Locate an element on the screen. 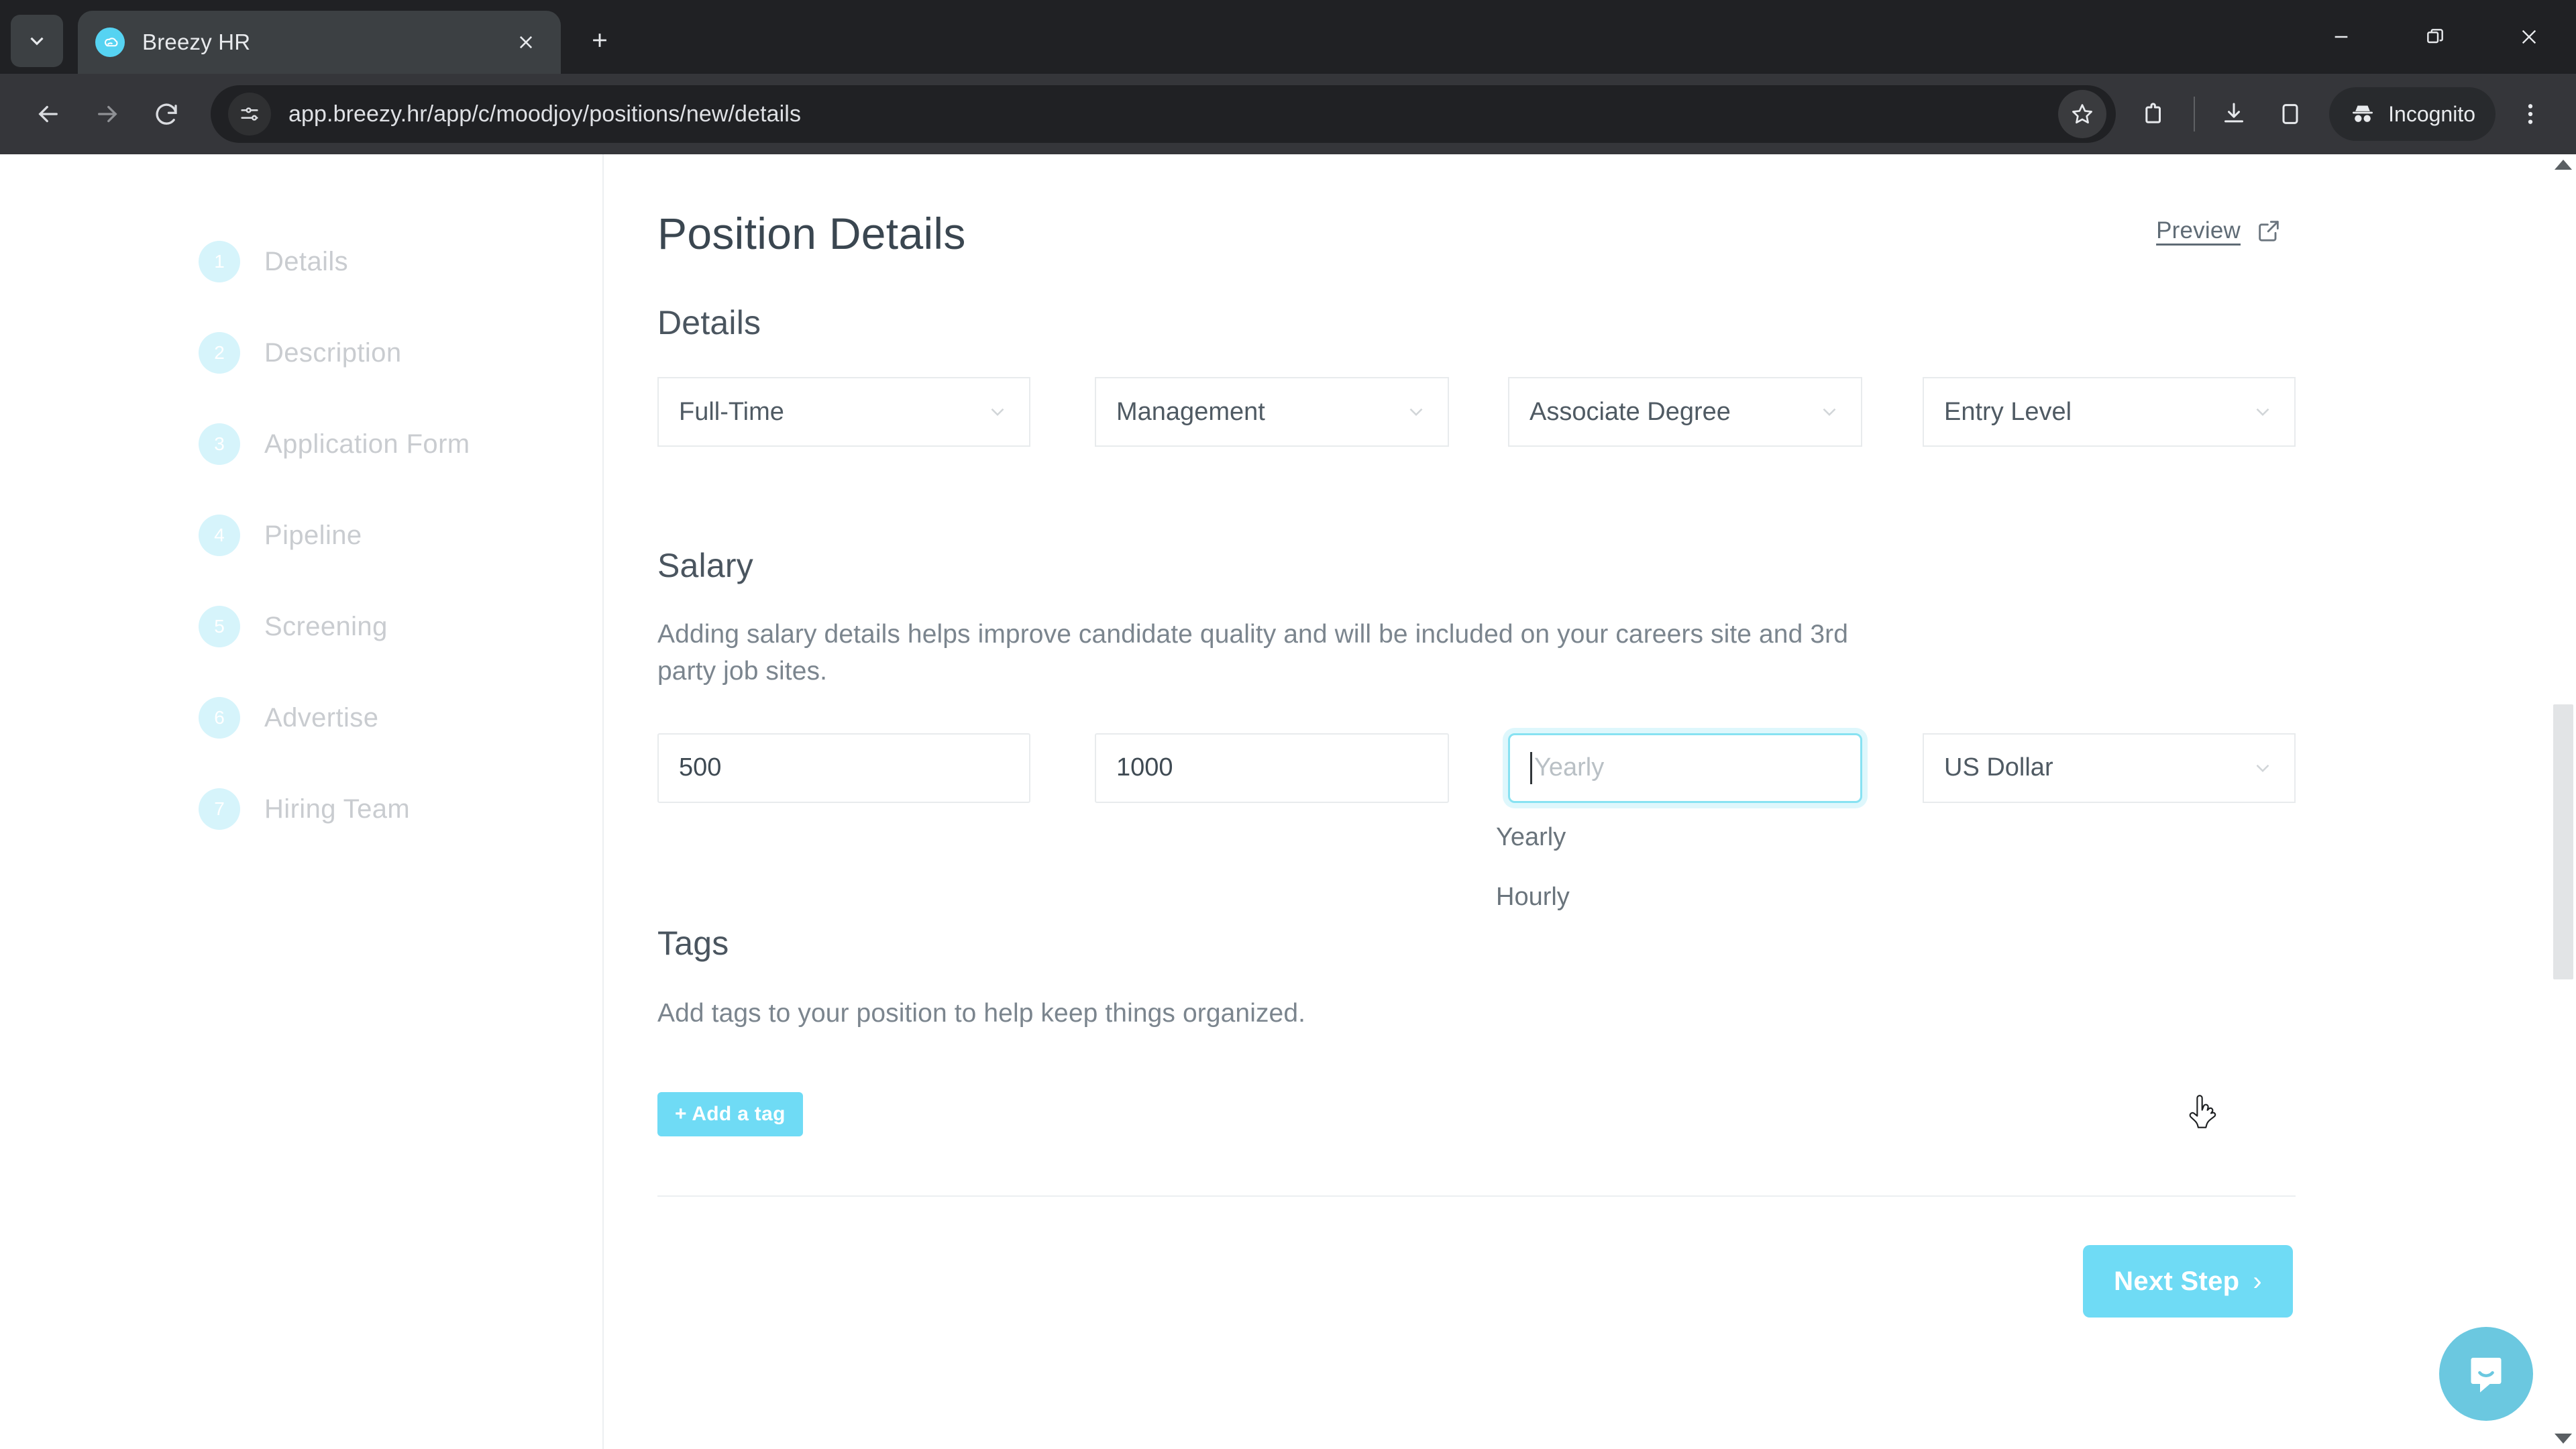  downloads-button is located at coordinates (2234, 114).